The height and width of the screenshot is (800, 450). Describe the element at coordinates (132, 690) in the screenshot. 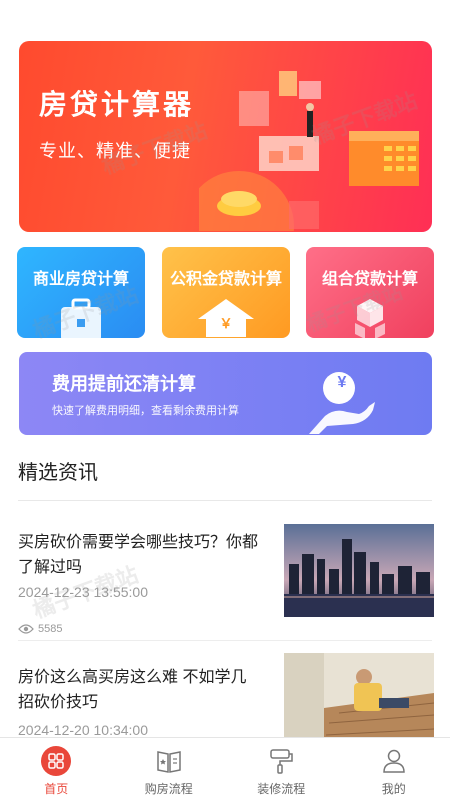

I see `news-title: 房价这么高买房这么难 不如学几招砍价技巧` at that location.